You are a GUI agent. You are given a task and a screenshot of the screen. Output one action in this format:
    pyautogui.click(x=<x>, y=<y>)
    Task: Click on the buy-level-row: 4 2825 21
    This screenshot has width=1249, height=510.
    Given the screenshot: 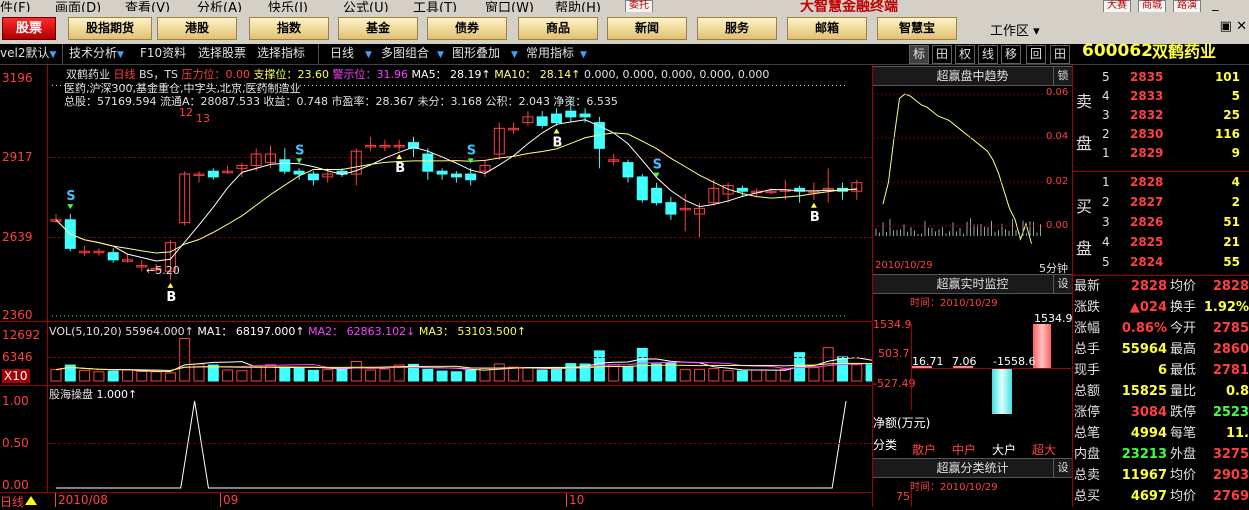 What is the action you would take?
    pyautogui.click(x=1174, y=242)
    